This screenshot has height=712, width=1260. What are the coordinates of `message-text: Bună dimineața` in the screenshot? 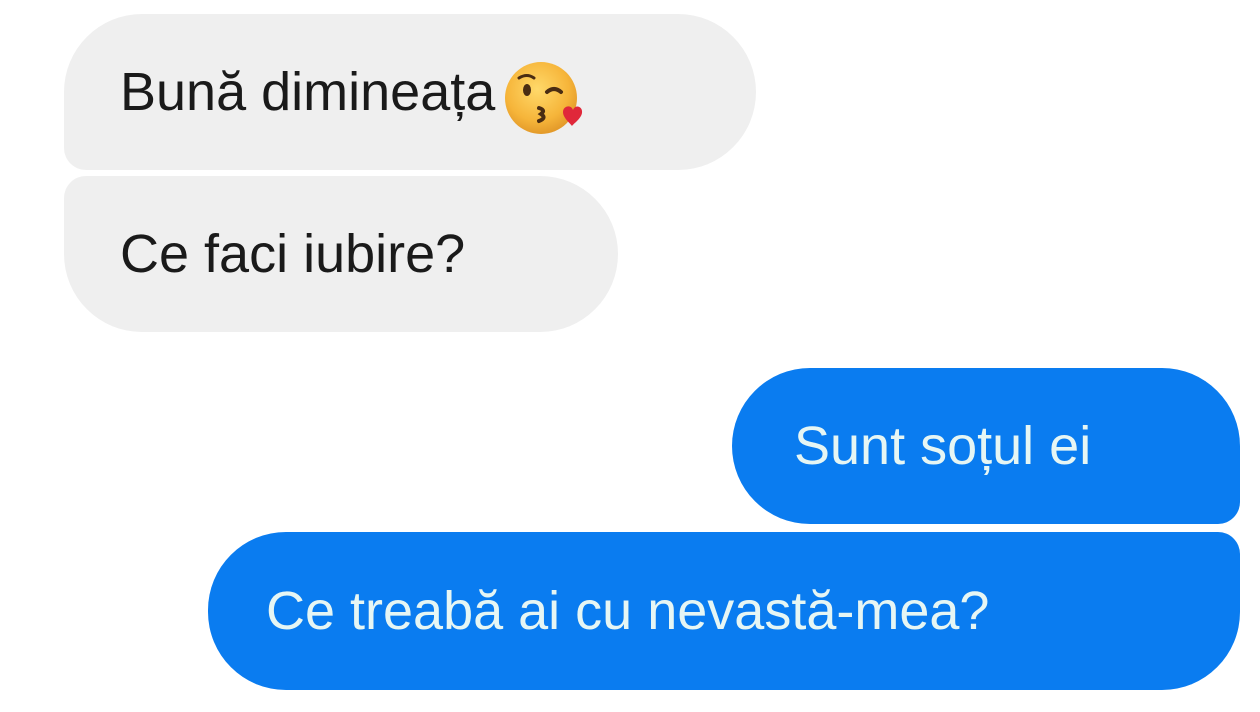 It's located at (308, 92).